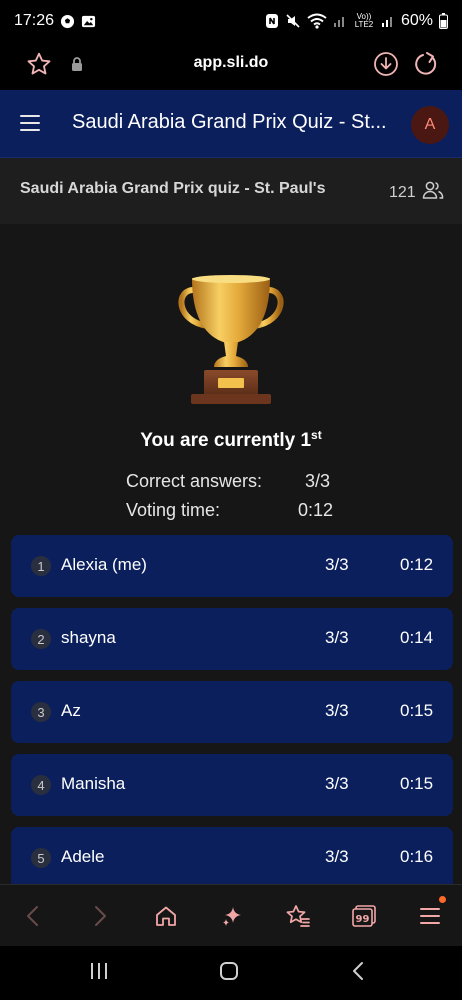 This screenshot has height=1000, width=462. I want to click on participant-name: Manisha, so click(93, 783).